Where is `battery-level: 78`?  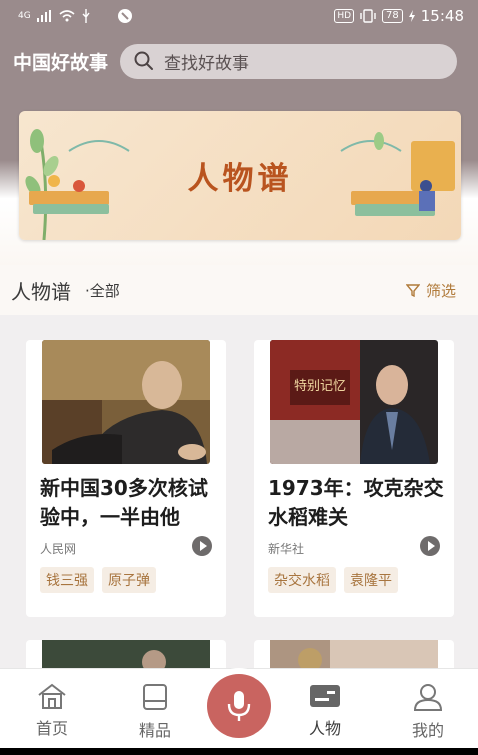
battery-level: 78 is located at coordinates (392, 16).